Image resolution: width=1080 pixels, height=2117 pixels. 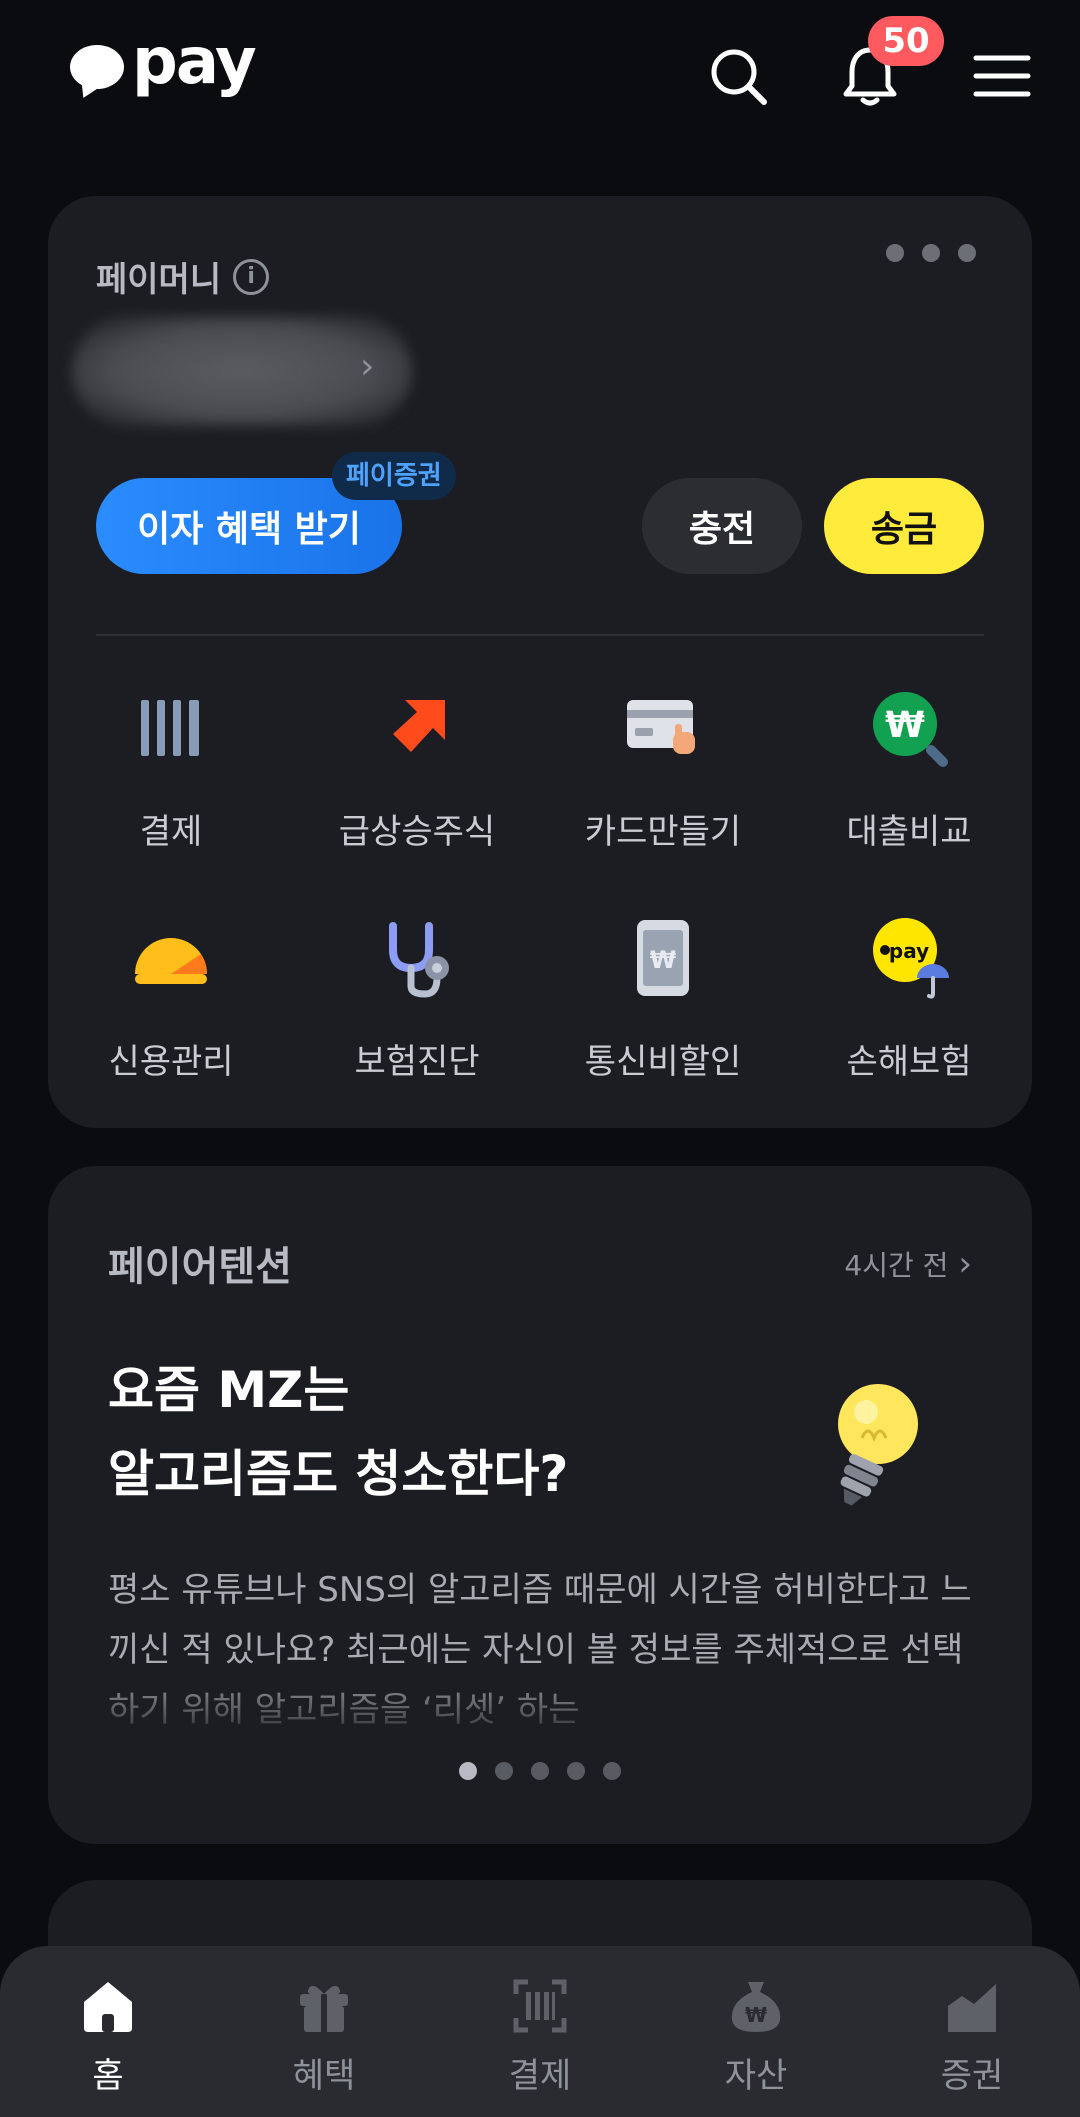 What do you see at coordinates (909, 776) in the screenshot?
I see `menu-item-loan-compare: ₩ 대출비교` at bounding box center [909, 776].